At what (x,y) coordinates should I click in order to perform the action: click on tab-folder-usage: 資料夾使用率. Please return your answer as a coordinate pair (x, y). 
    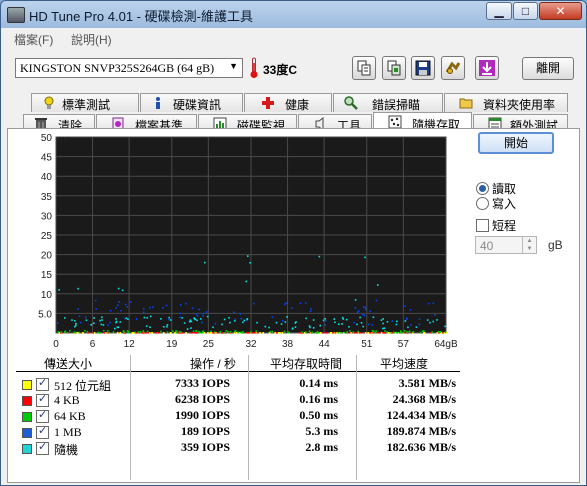
    Looking at the image, I should click on (506, 102).